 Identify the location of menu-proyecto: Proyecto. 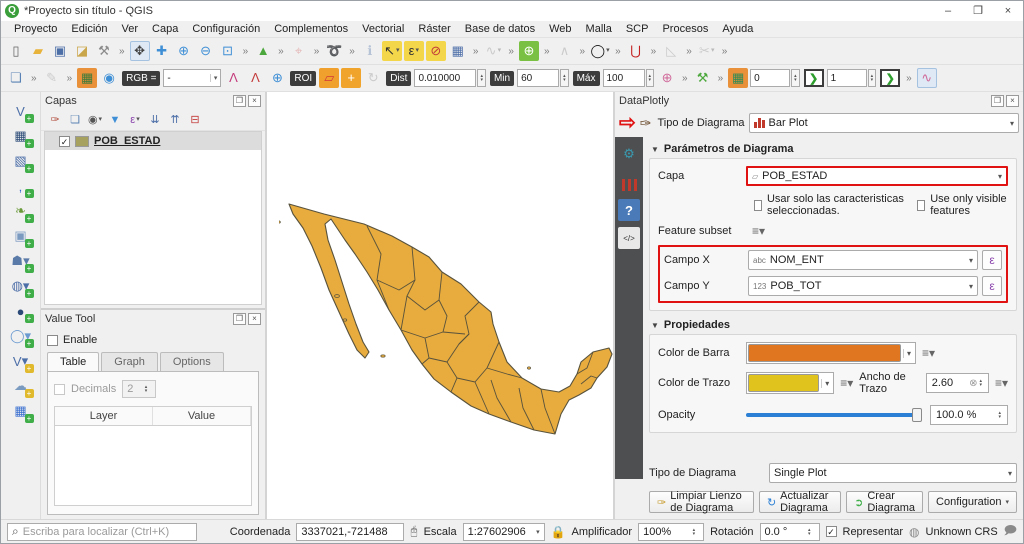
(35, 29).